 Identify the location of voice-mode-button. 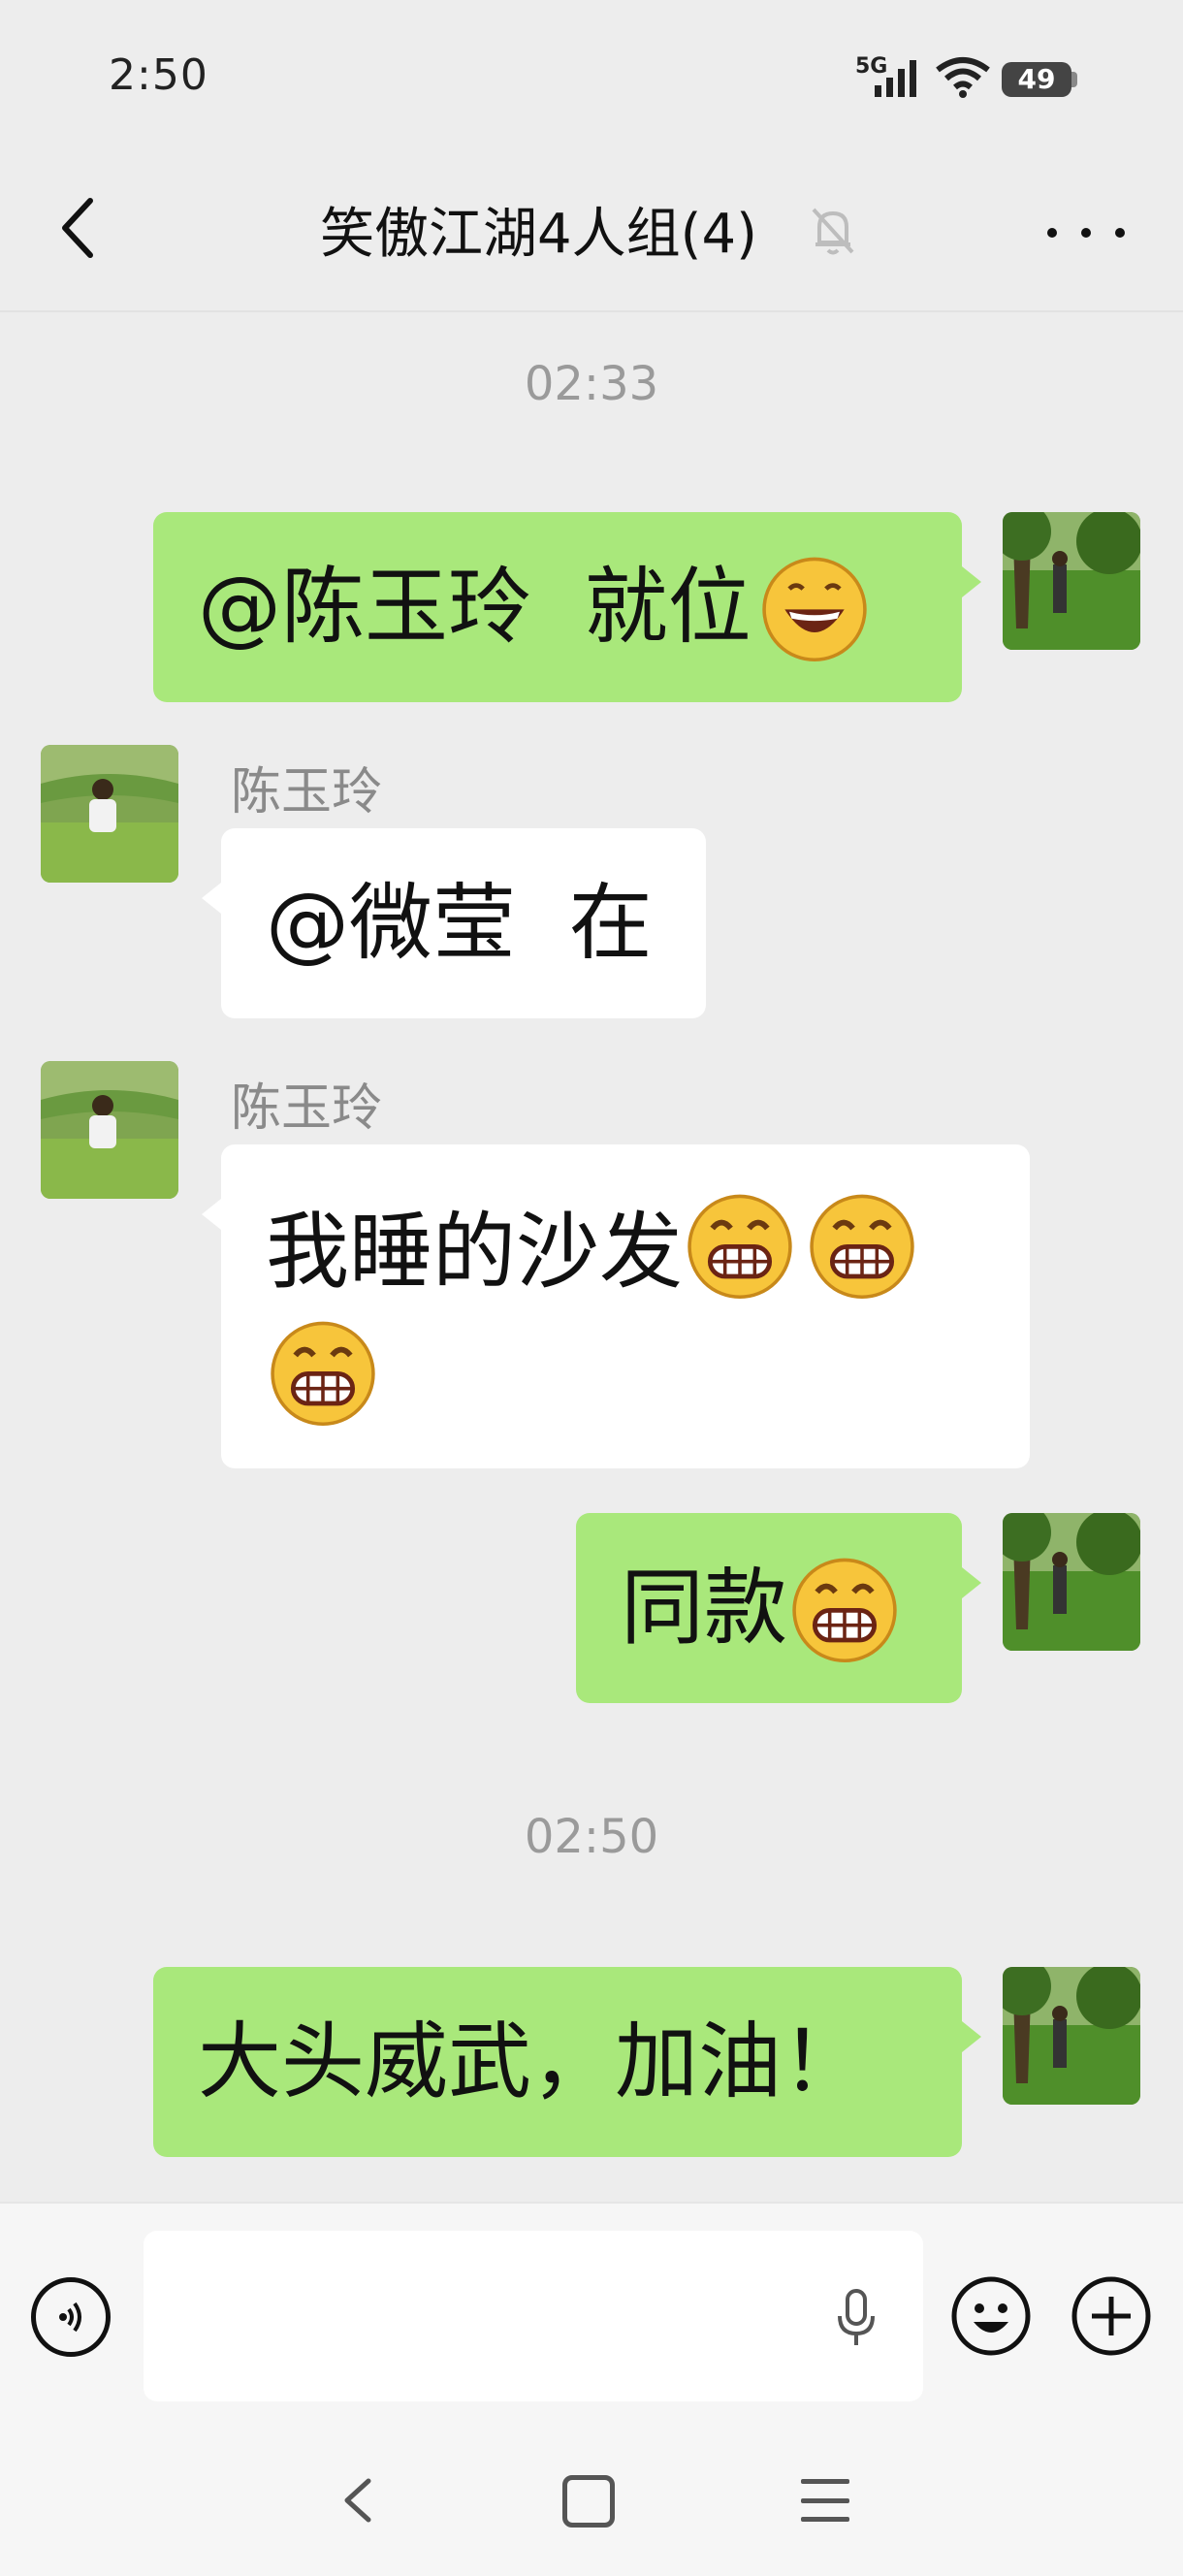
(71, 2317).